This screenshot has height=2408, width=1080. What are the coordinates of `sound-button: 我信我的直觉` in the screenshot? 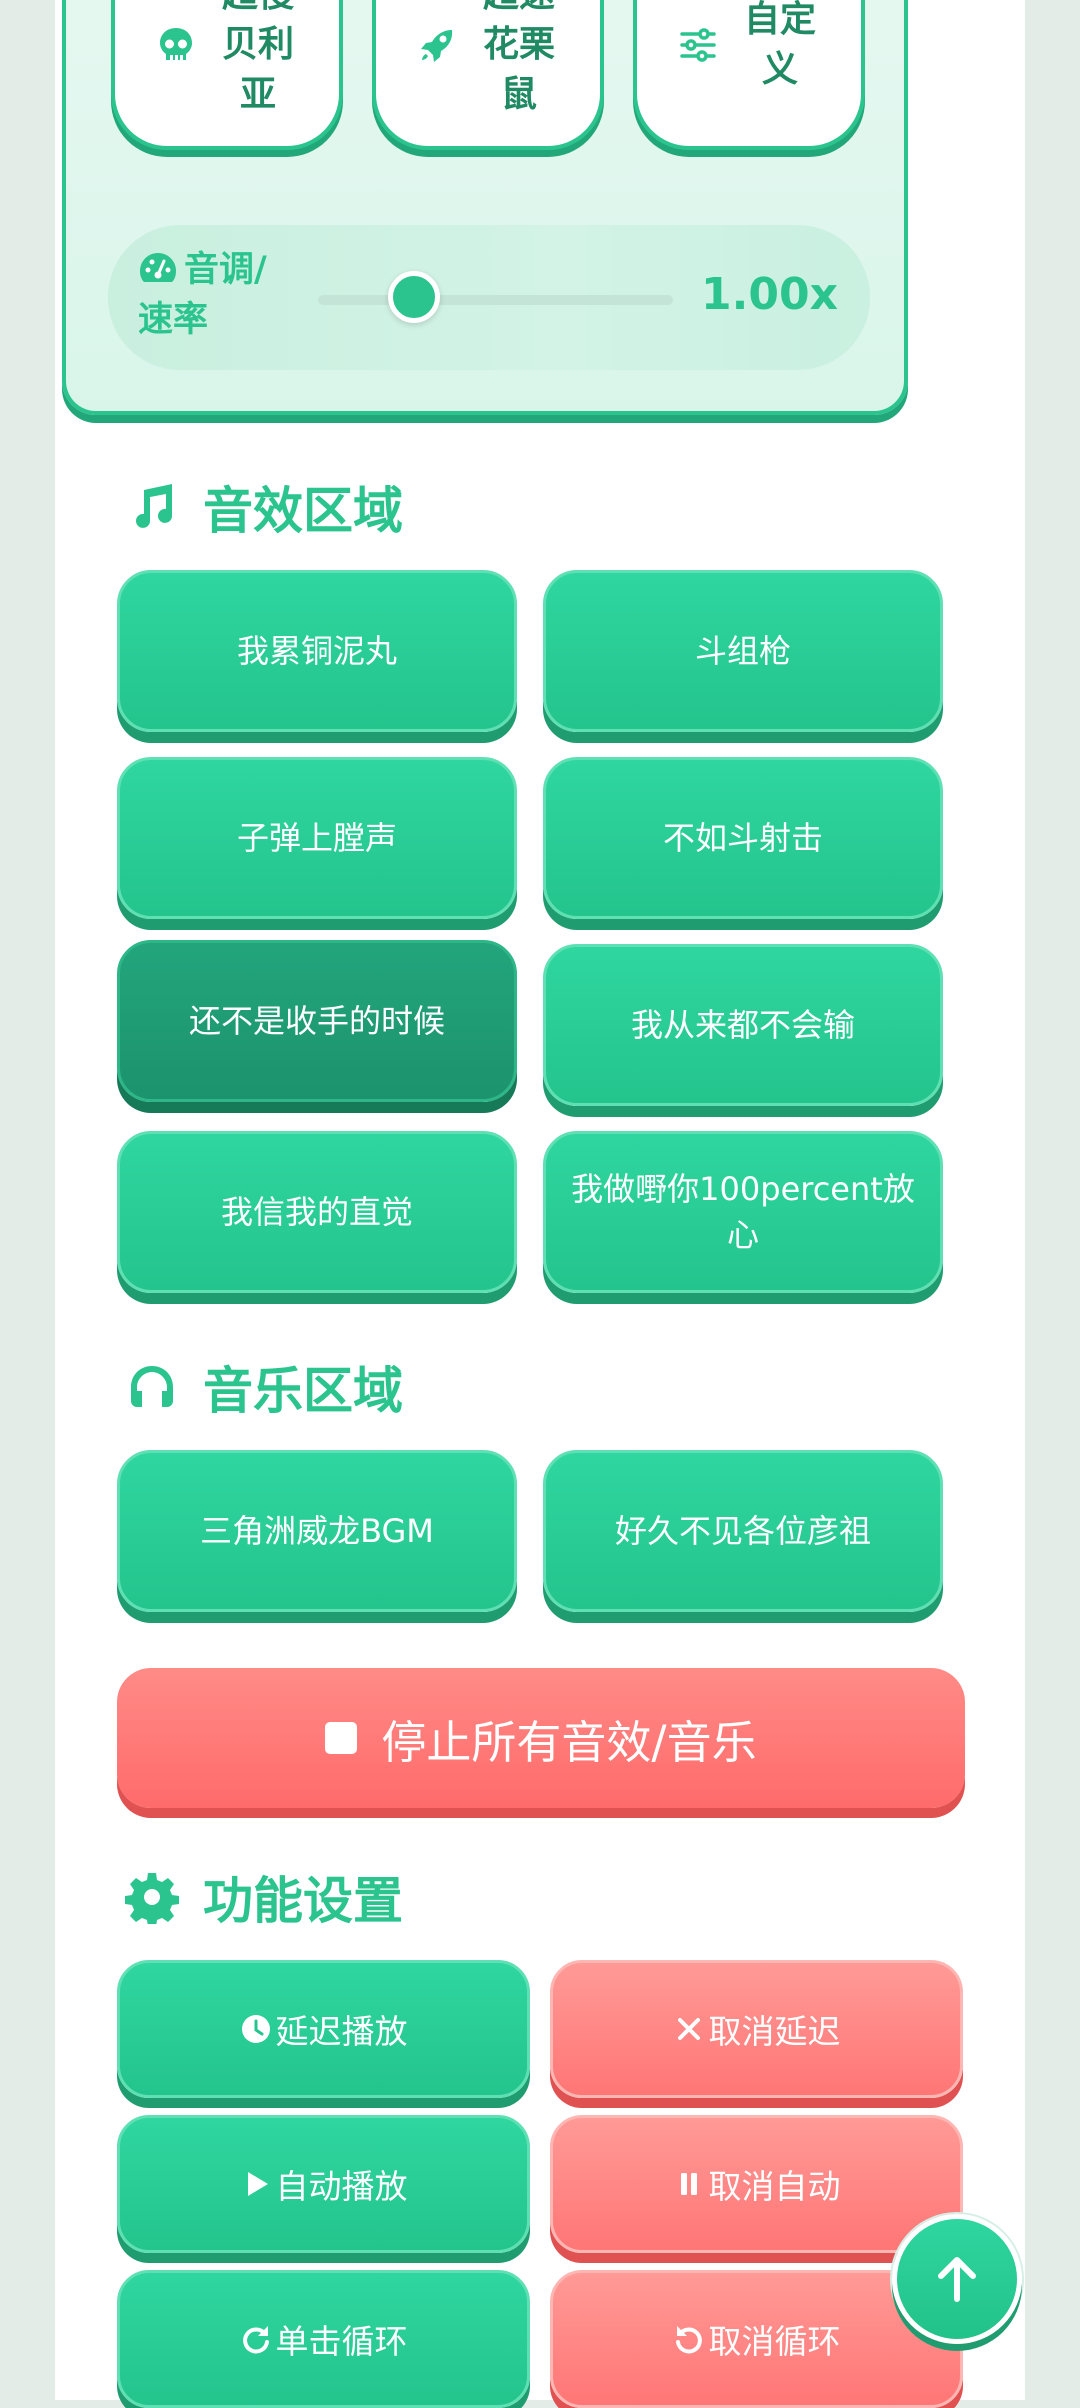 It's located at (317, 1212).